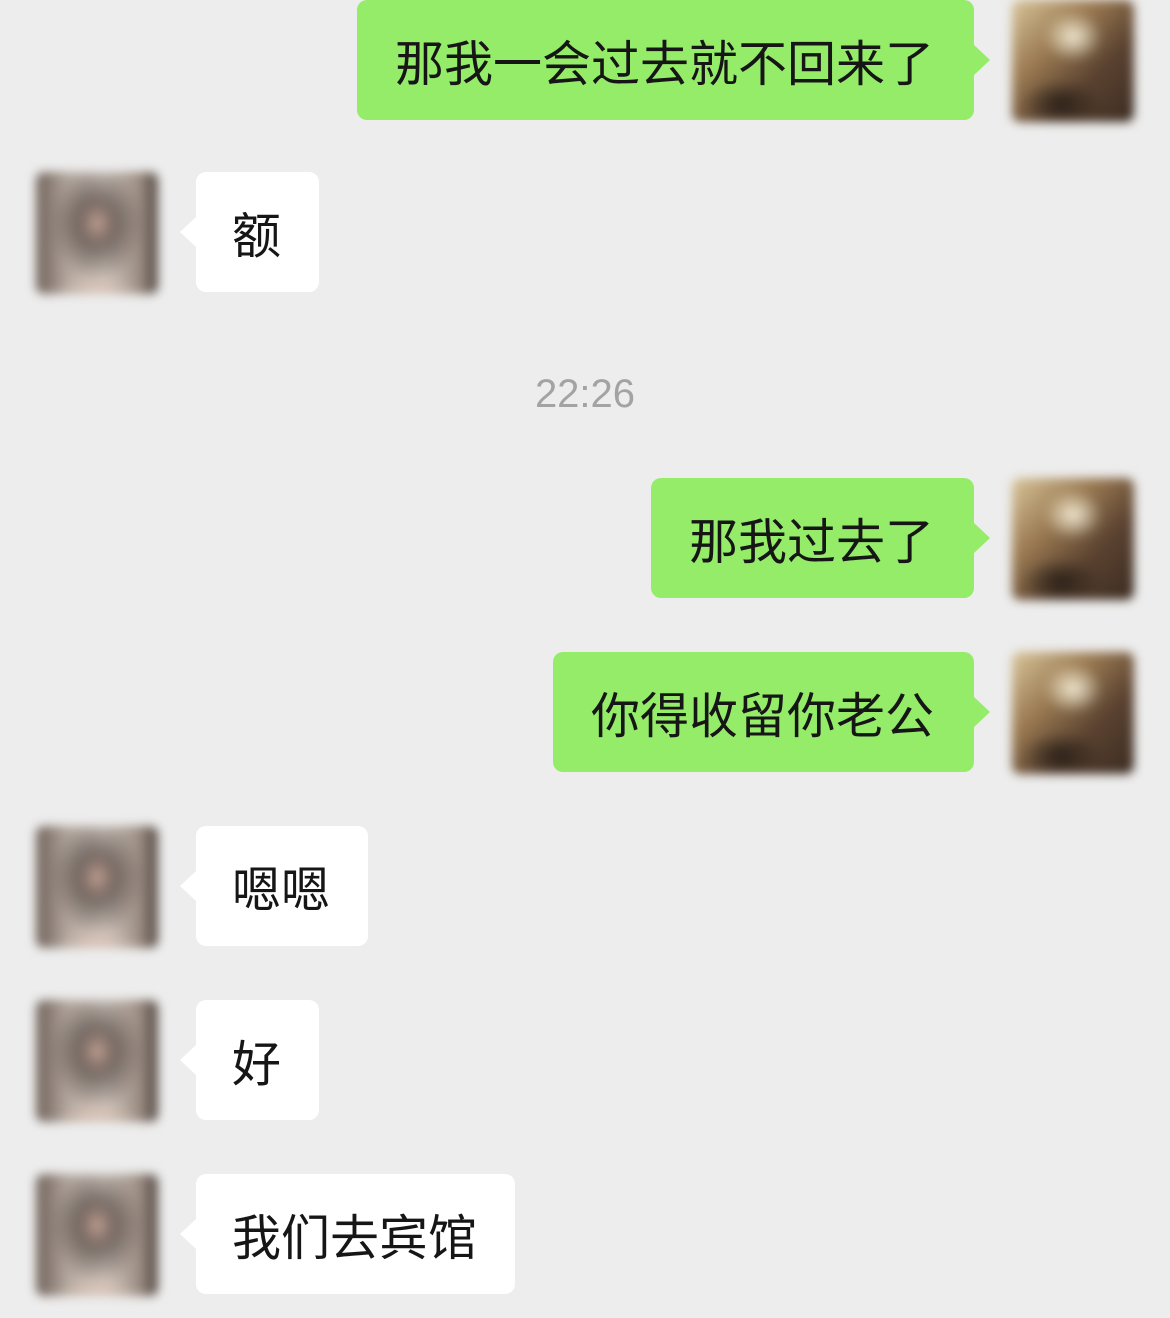 This screenshot has width=1170, height=1318. What do you see at coordinates (257, 1064) in the screenshot?
I see `message-text: 好` at bounding box center [257, 1064].